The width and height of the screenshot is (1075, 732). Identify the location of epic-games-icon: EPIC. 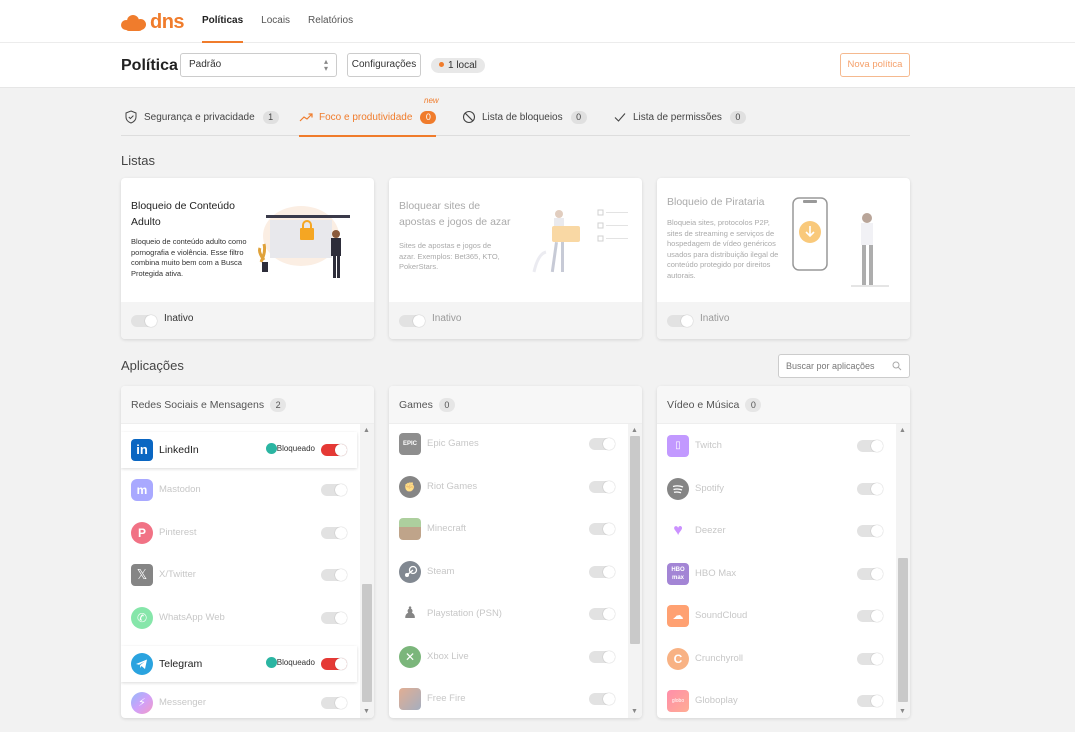
(410, 444).